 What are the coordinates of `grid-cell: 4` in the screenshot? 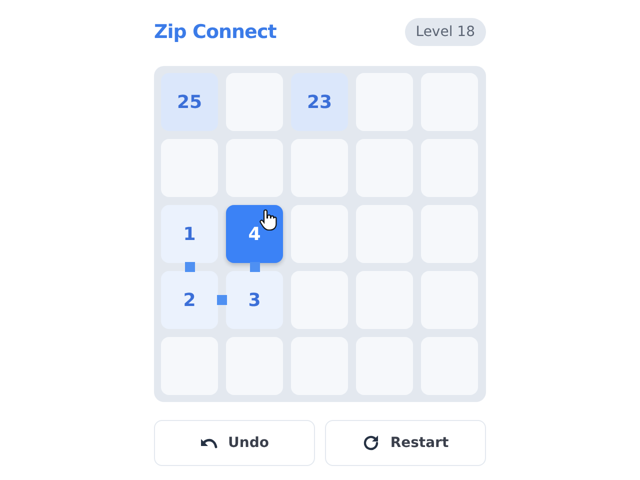 It's located at (254, 234).